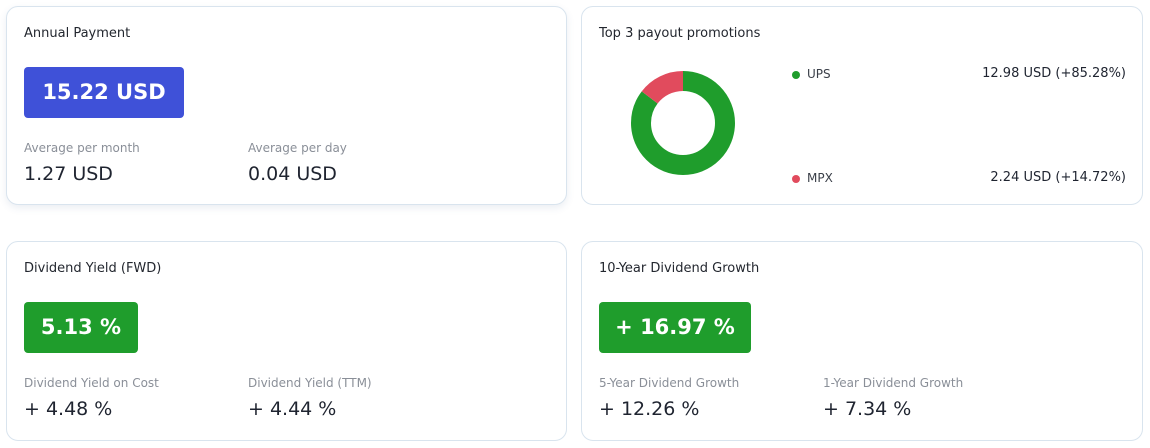 This screenshot has width=1150, height=448. Describe the element at coordinates (292, 409) in the screenshot. I see `yield-ttm-value: + 4.44 %` at that location.